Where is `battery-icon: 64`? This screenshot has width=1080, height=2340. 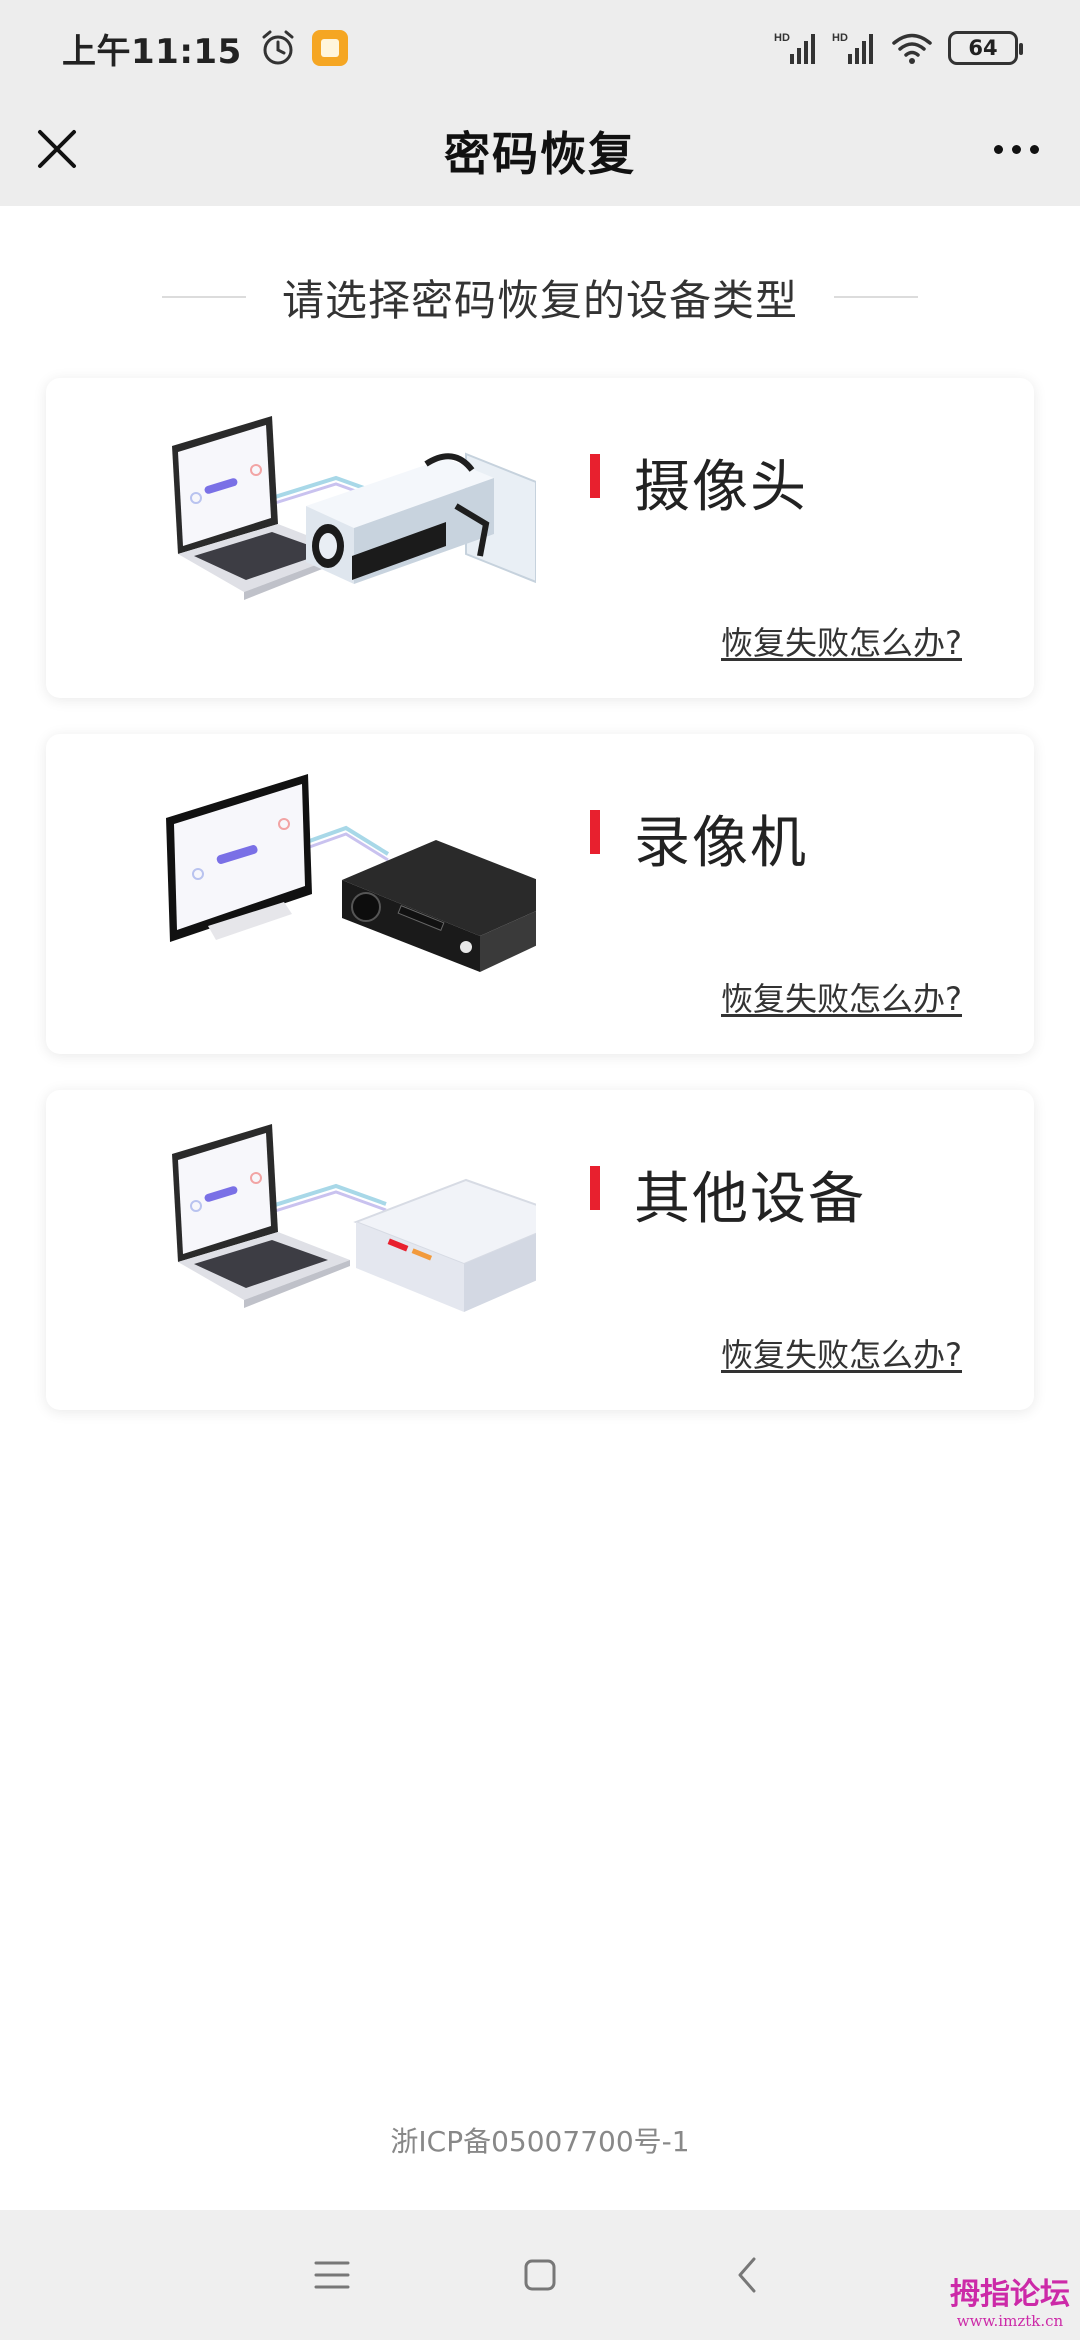 battery-icon: 64 is located at coordinates (985, 48).